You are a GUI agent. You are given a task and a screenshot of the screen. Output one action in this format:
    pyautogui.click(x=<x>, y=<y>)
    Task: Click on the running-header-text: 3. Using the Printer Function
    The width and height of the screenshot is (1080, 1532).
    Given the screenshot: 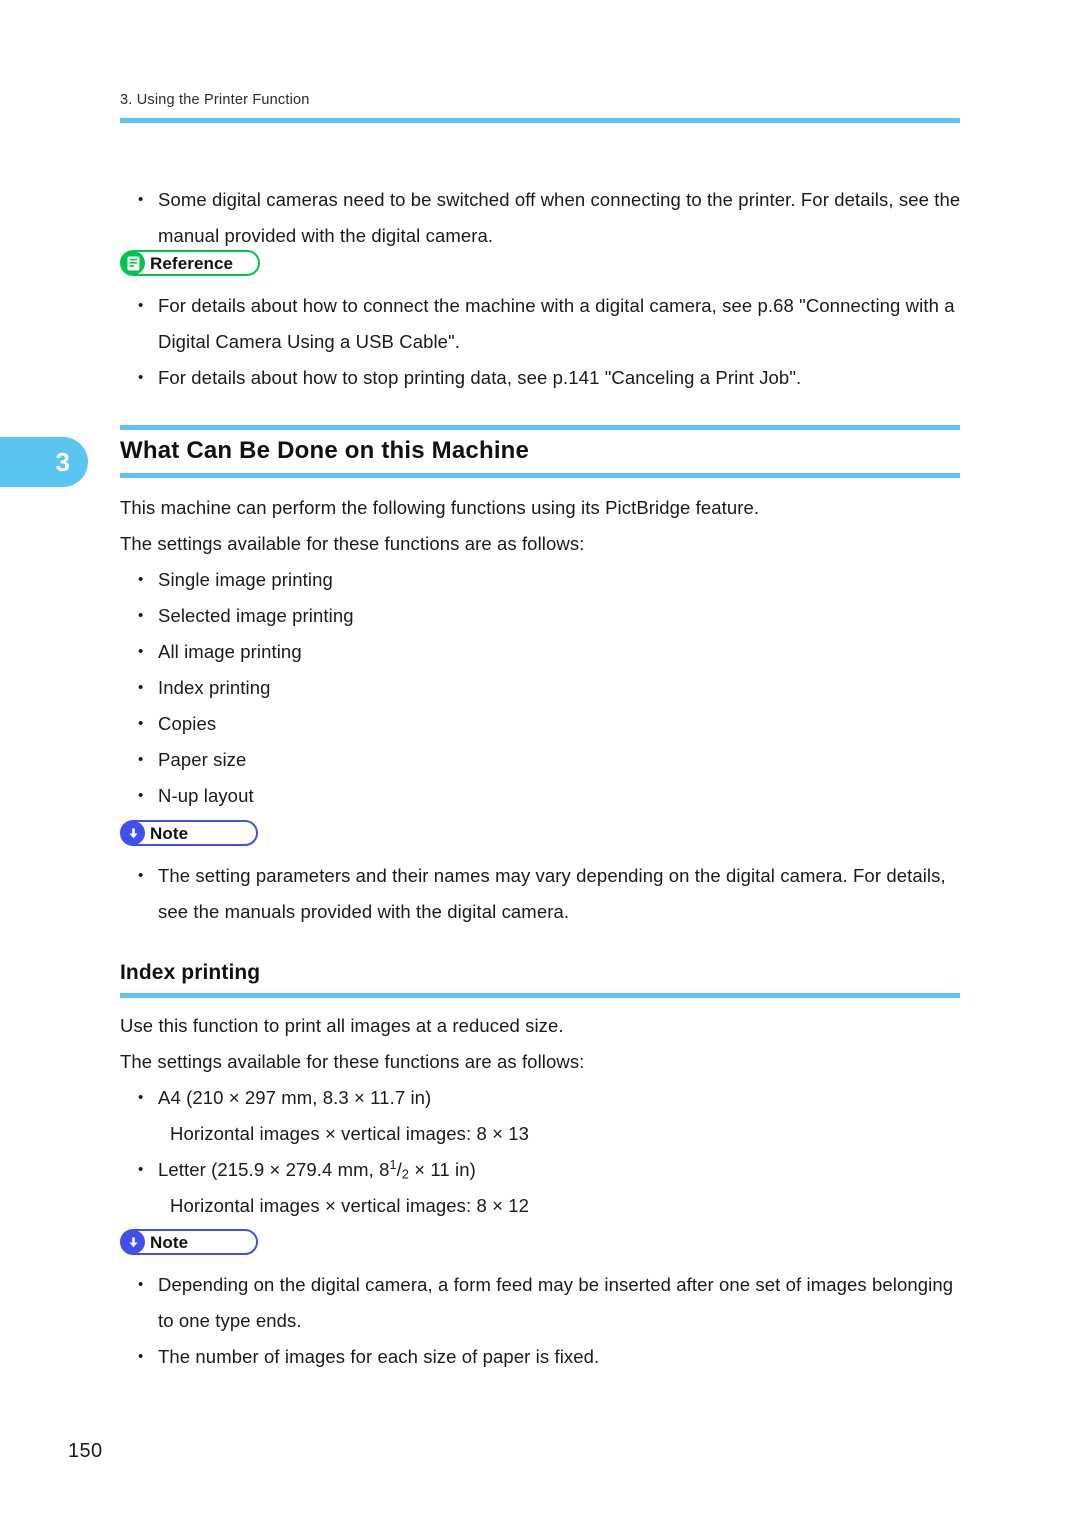 What is the action you would take?
    pyautogui.click(x=215, y=100)
    